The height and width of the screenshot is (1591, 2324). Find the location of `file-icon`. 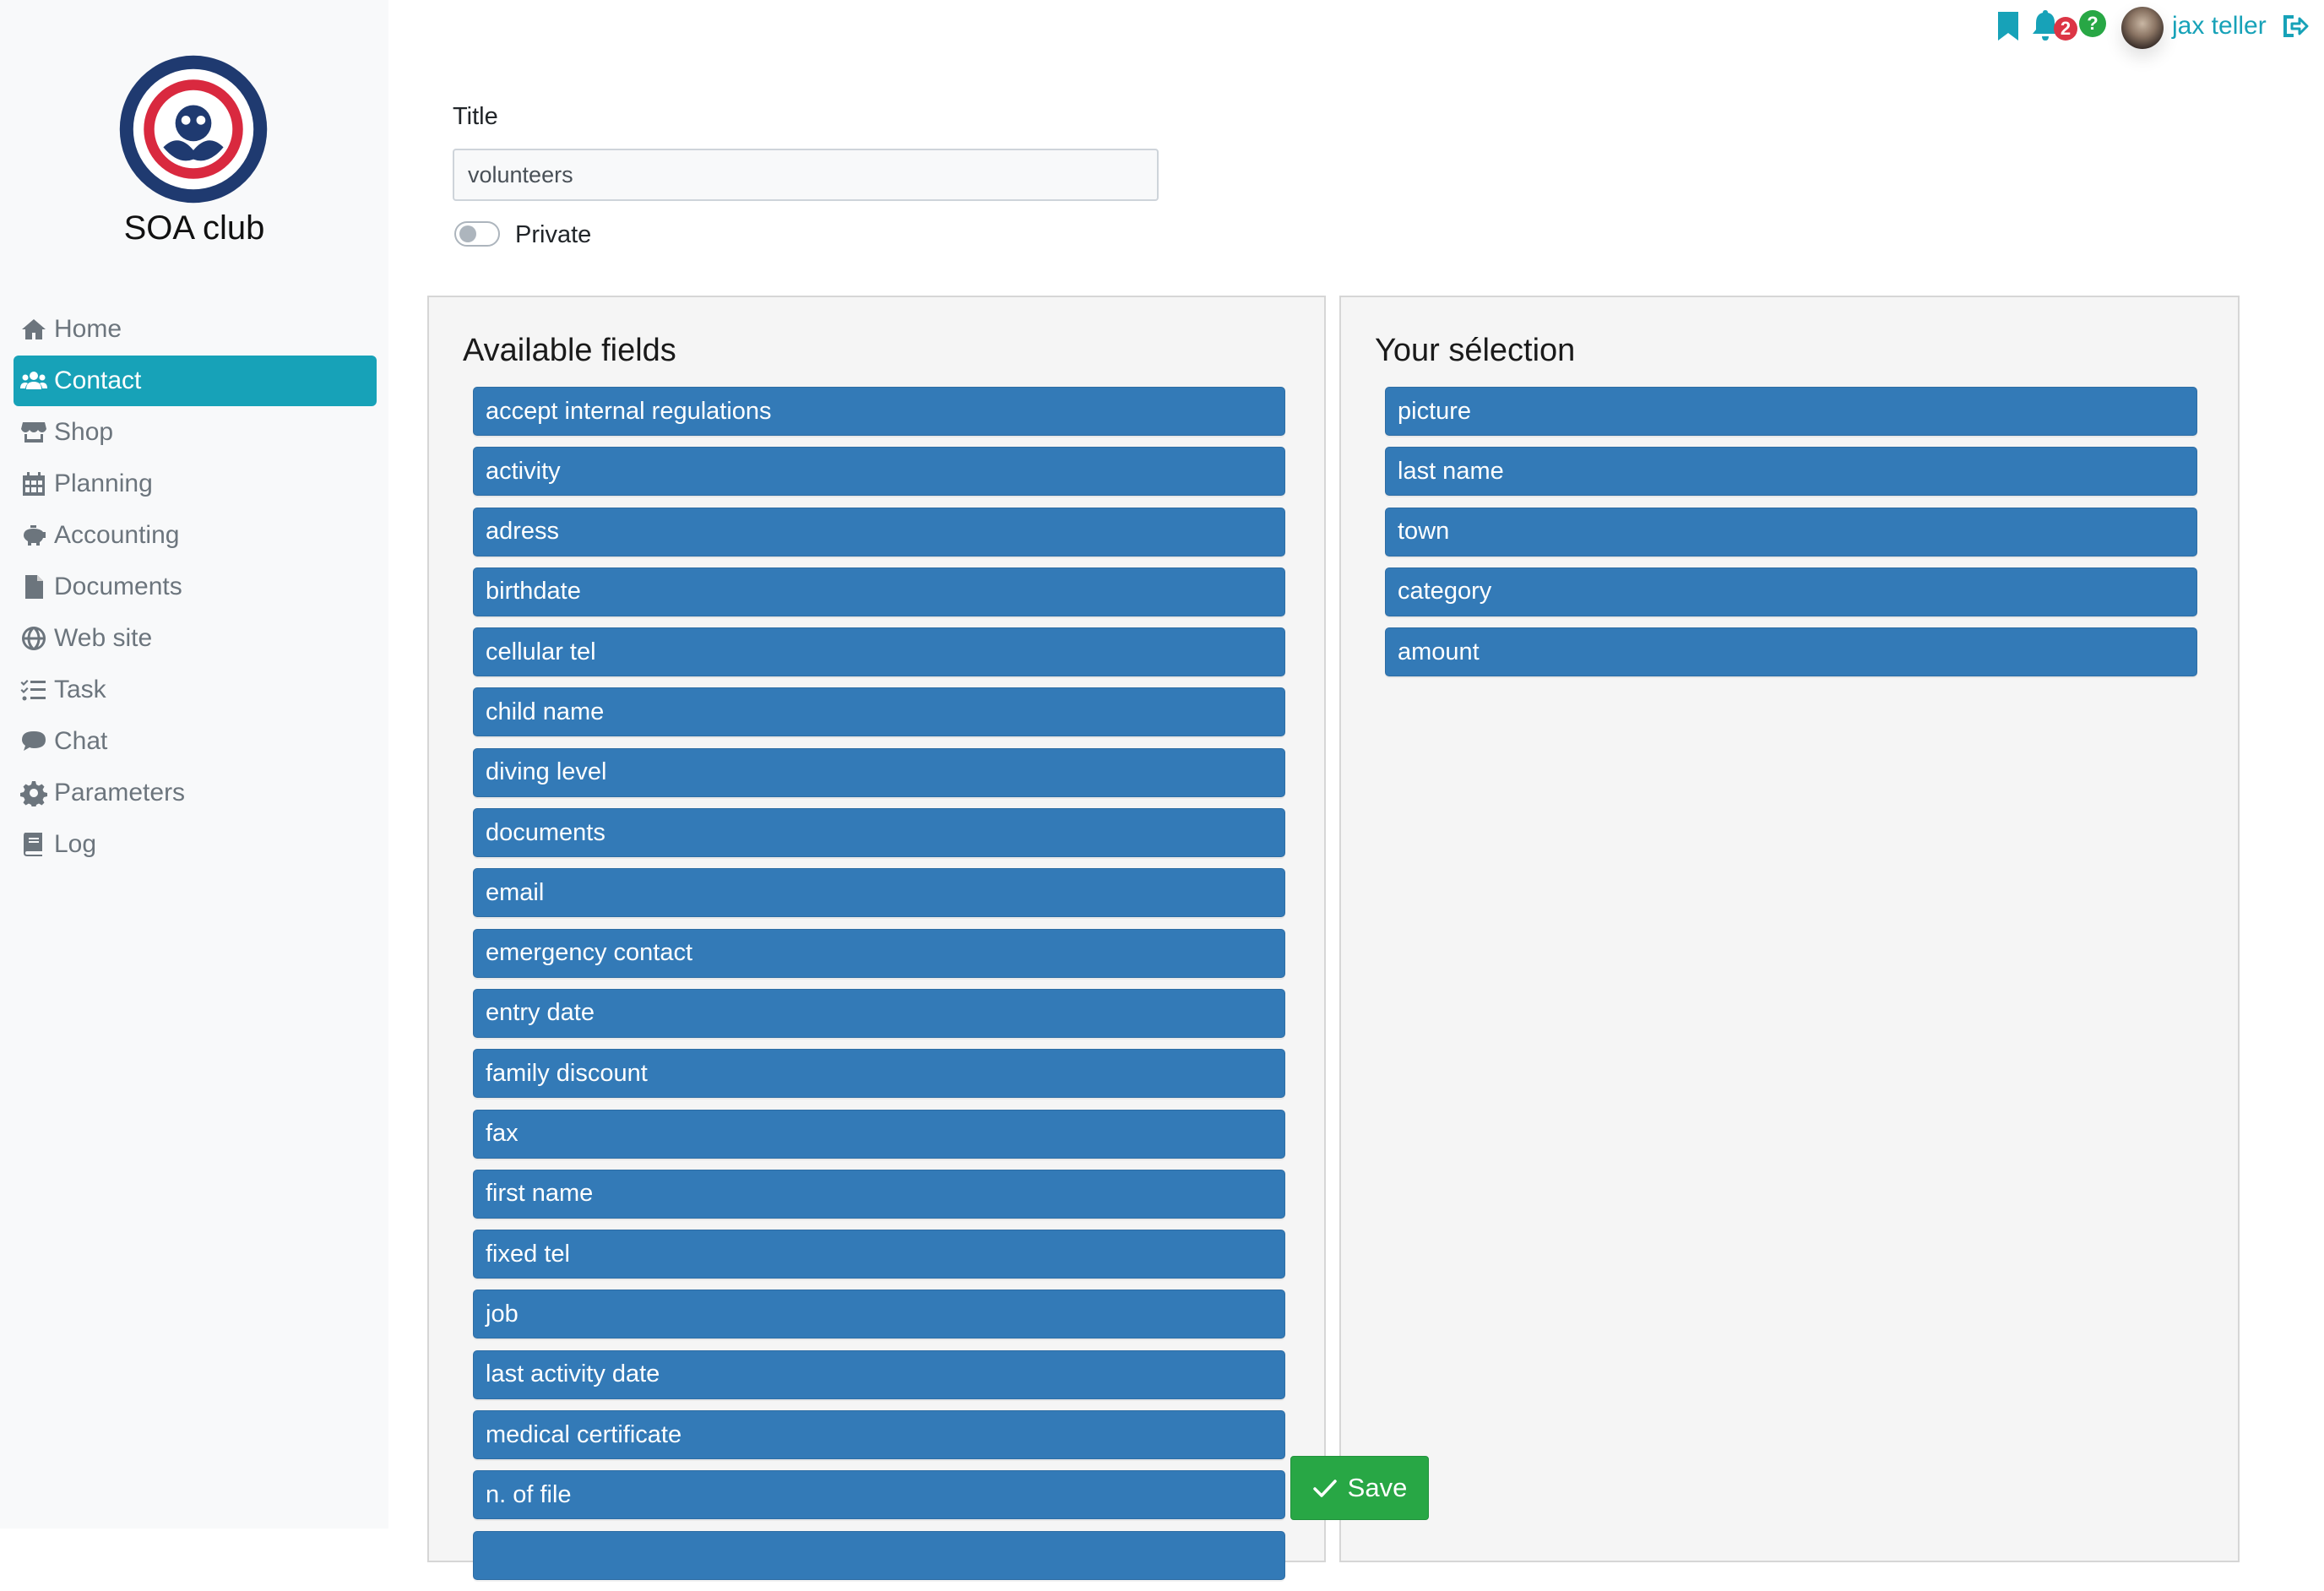

file-icon is located at coordinates (37, 587).